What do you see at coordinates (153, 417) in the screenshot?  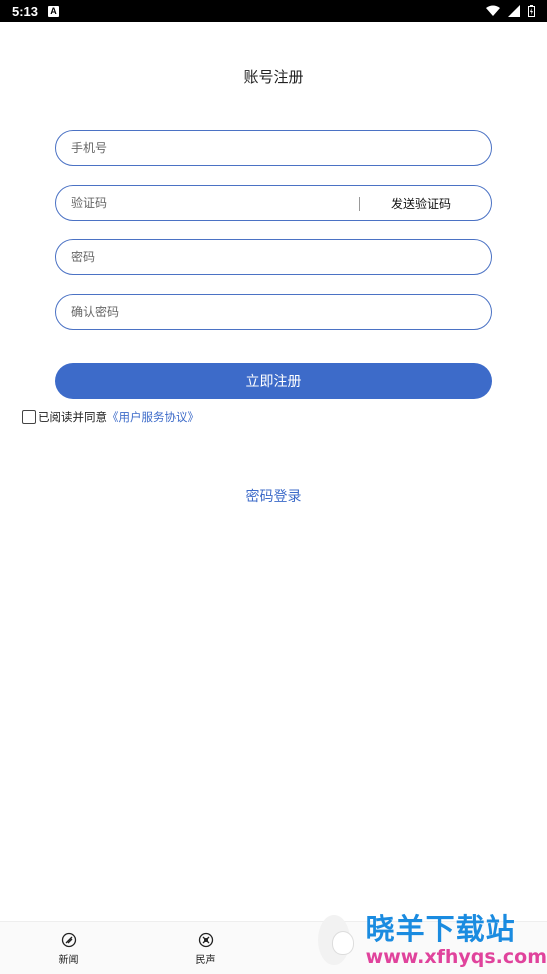 I see `agreement-link: 《用户服务协议》` at bounding box center [153, 417].